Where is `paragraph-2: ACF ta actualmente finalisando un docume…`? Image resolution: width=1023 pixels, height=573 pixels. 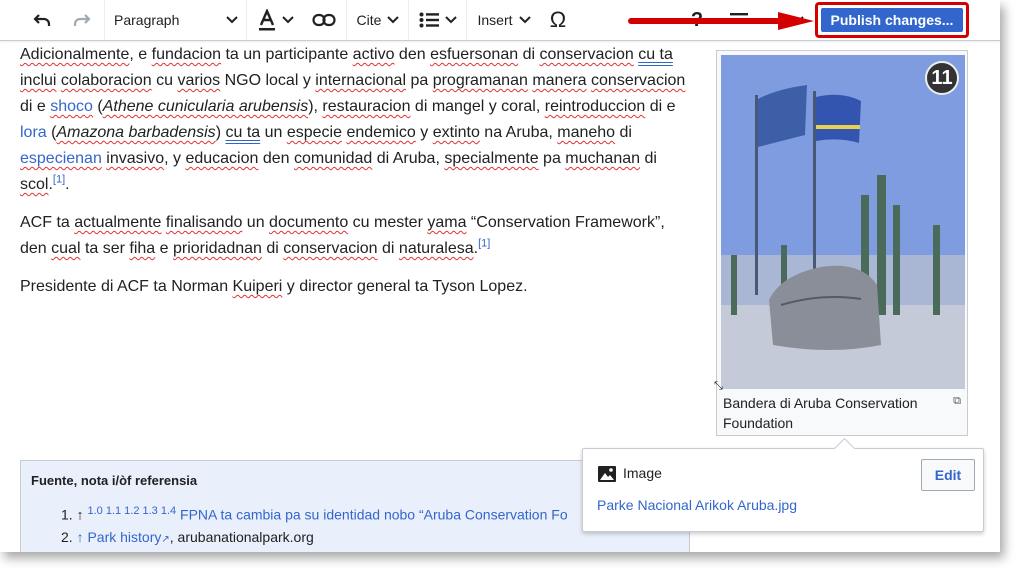 paragraph-2: ACF ta actualmente finalisando un docume… is located at coordinates (356, 236).